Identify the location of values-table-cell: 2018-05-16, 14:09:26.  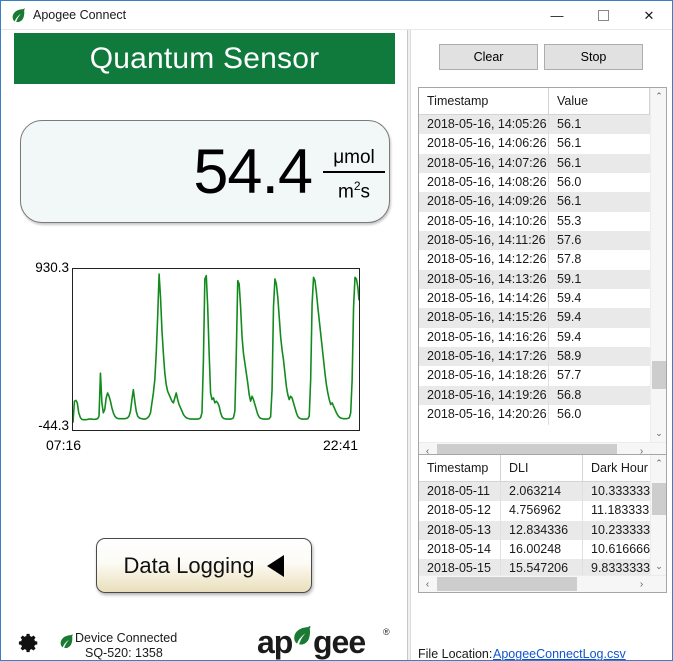
(484, 202).